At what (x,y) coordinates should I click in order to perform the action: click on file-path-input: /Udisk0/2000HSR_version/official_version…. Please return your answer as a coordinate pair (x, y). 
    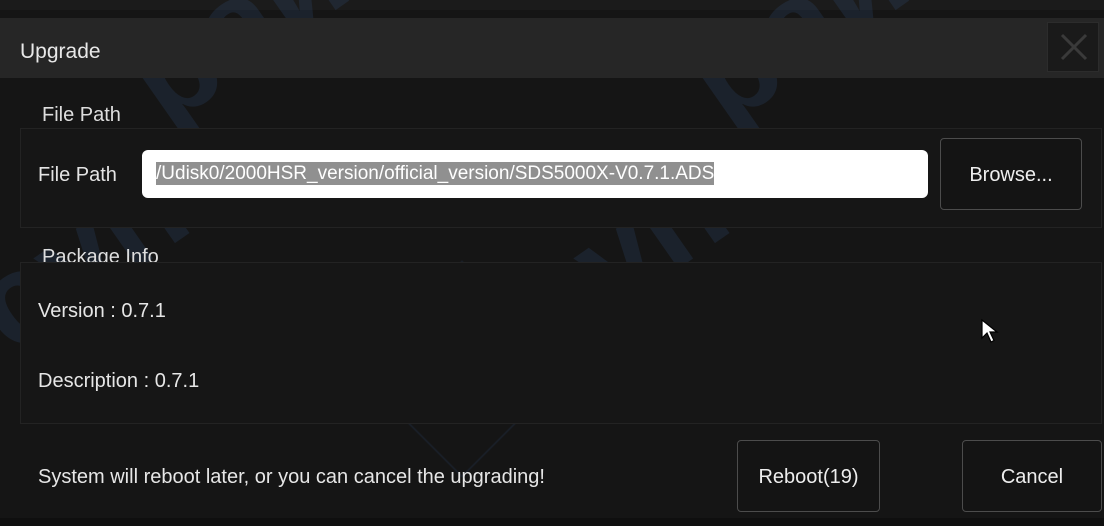
    Looking at the image, I should click on (535, 174).